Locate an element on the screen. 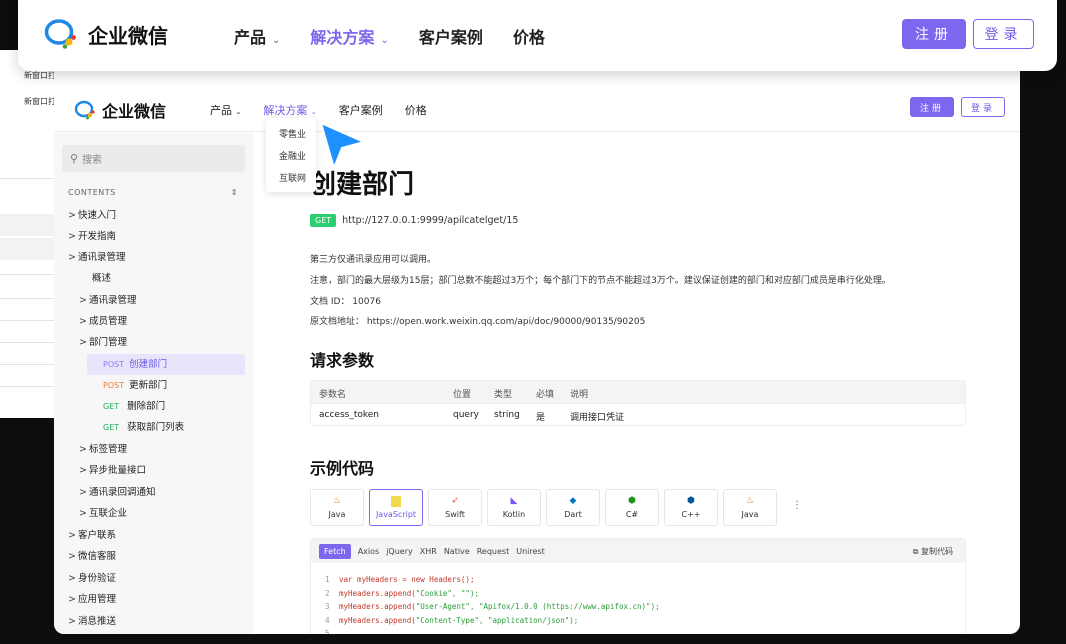 The height and width of the screenshot is (644, 1066). more-options-icon: ⋮ is located at coordinates (797, 505).